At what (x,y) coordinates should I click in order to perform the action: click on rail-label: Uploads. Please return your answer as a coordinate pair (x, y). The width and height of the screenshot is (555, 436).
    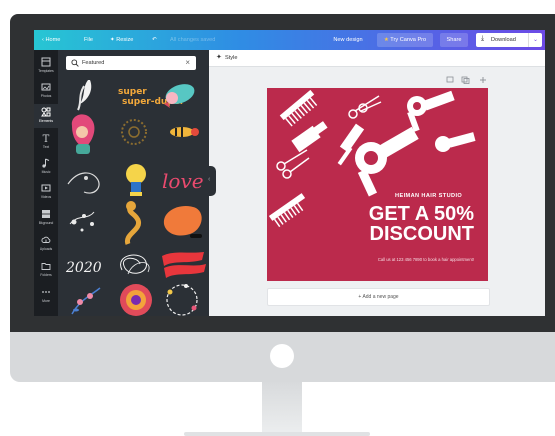
    Looking at the image, I should click on (46, 249).